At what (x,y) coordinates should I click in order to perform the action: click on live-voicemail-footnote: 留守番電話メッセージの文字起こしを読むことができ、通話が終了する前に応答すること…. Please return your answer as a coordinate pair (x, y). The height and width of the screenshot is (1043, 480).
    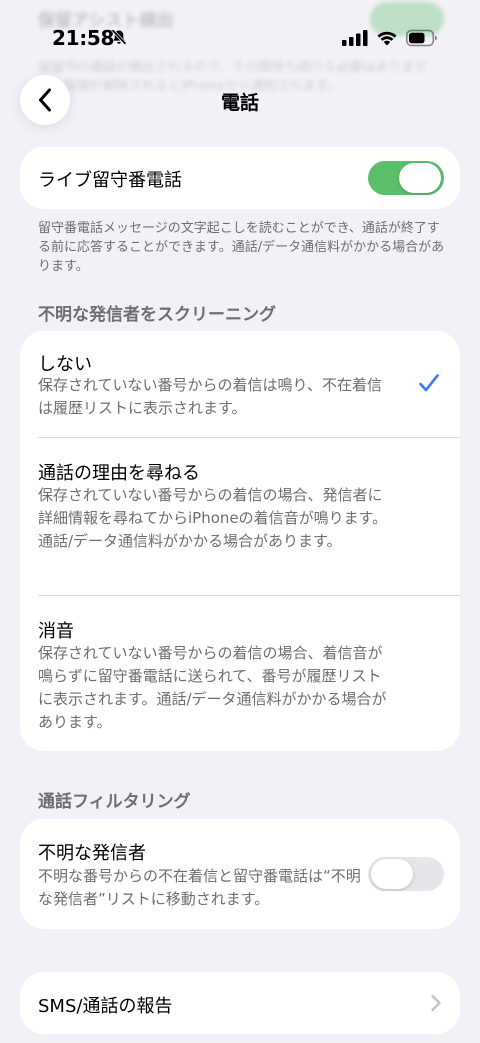
    Looking at the image, I should click on (241, 247).